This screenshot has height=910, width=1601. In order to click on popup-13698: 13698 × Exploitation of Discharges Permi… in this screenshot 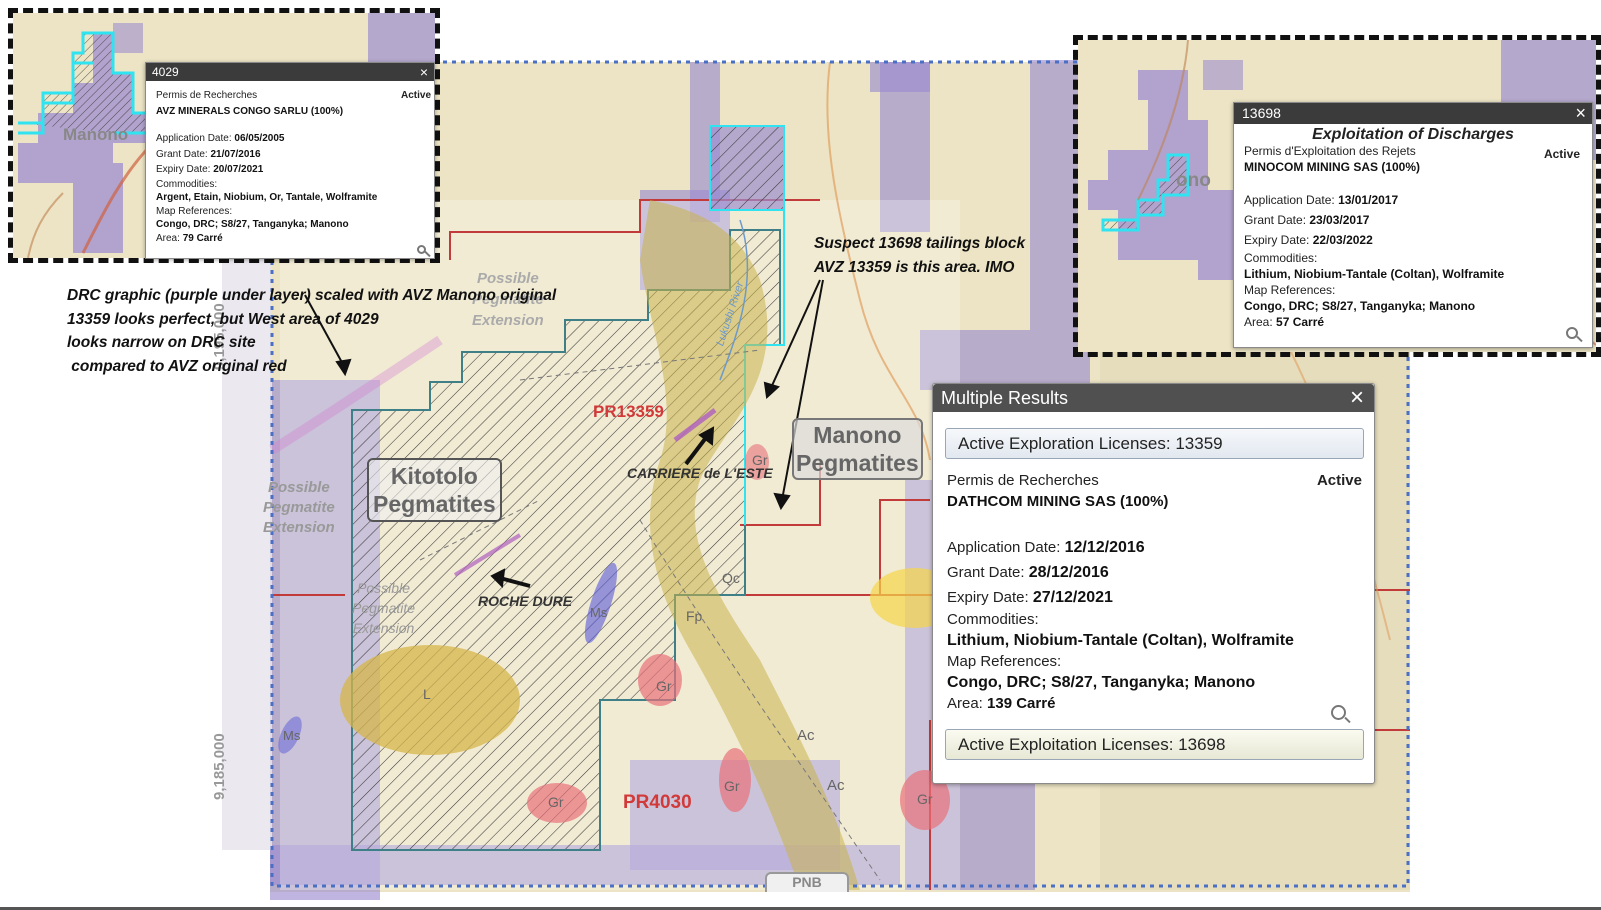, I will do `click(1413, 225)`.